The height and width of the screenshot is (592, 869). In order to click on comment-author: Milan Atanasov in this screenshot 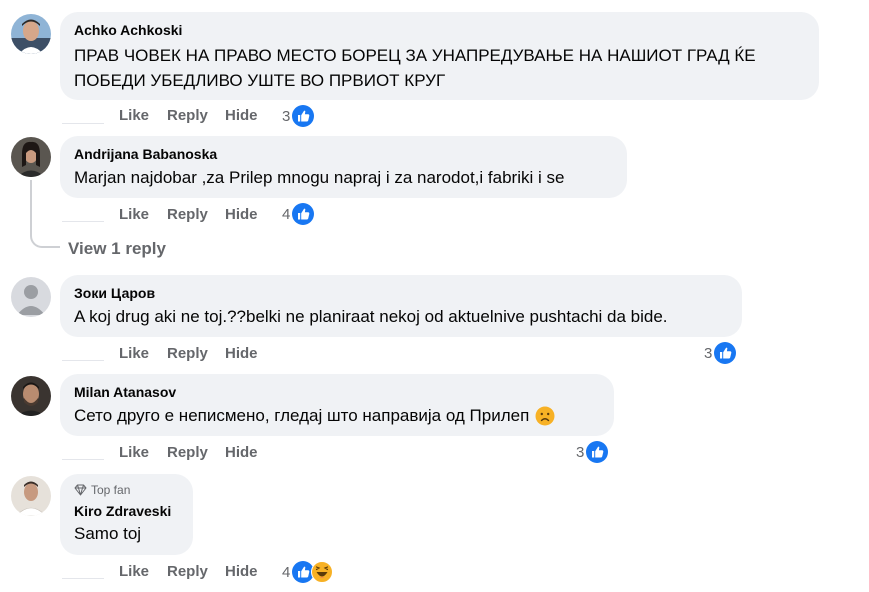, I will do `click(337, 392)`.